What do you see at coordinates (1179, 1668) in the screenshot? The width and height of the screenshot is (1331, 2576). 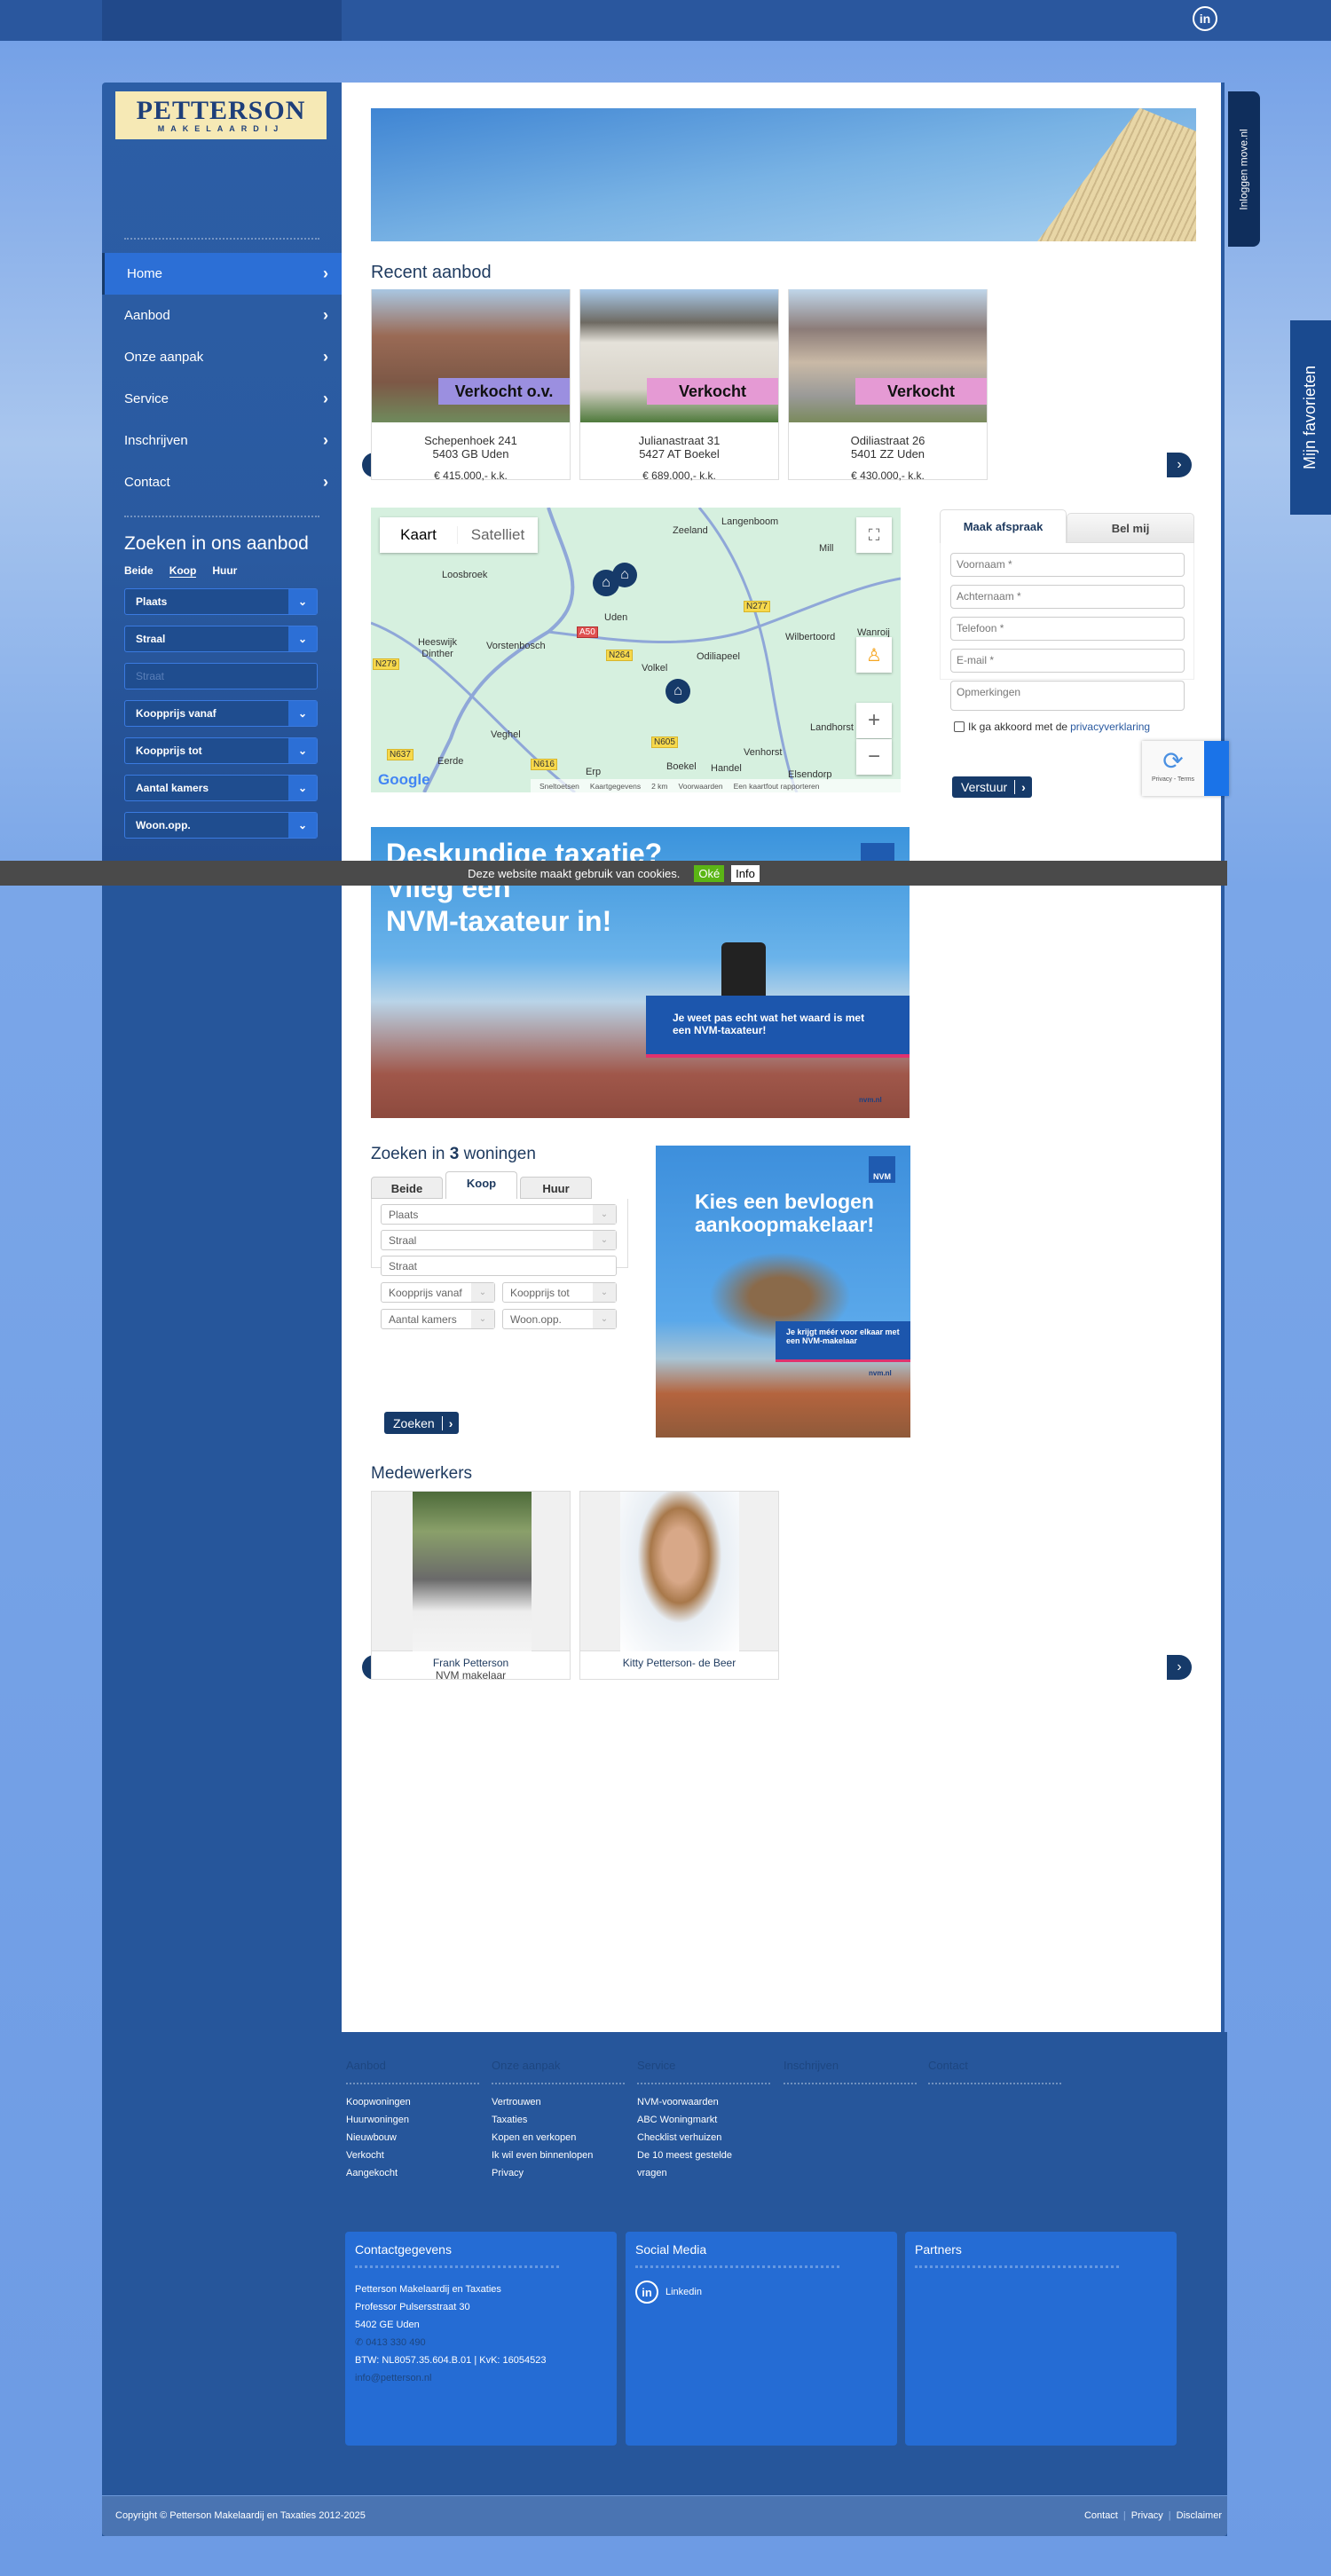 I see `staff-next-button: ›` at bounding box center [1179, 1668].